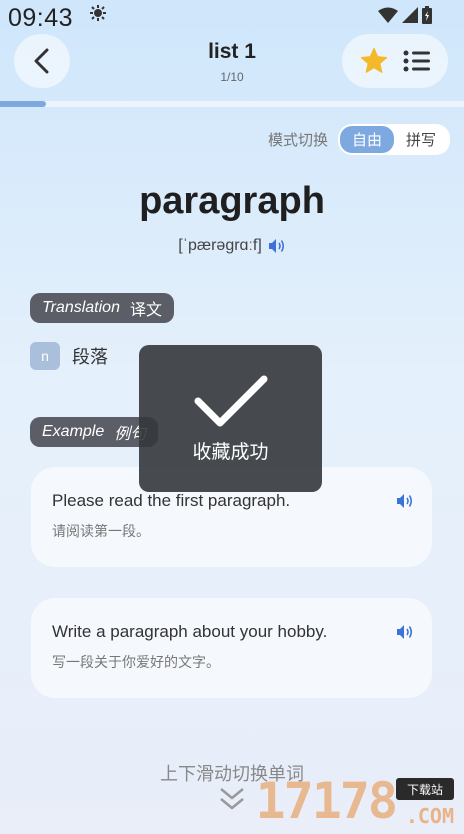  Describe the element at coordinates (417, 61) in the screenshot. I see `list-menu-icon` at that location.